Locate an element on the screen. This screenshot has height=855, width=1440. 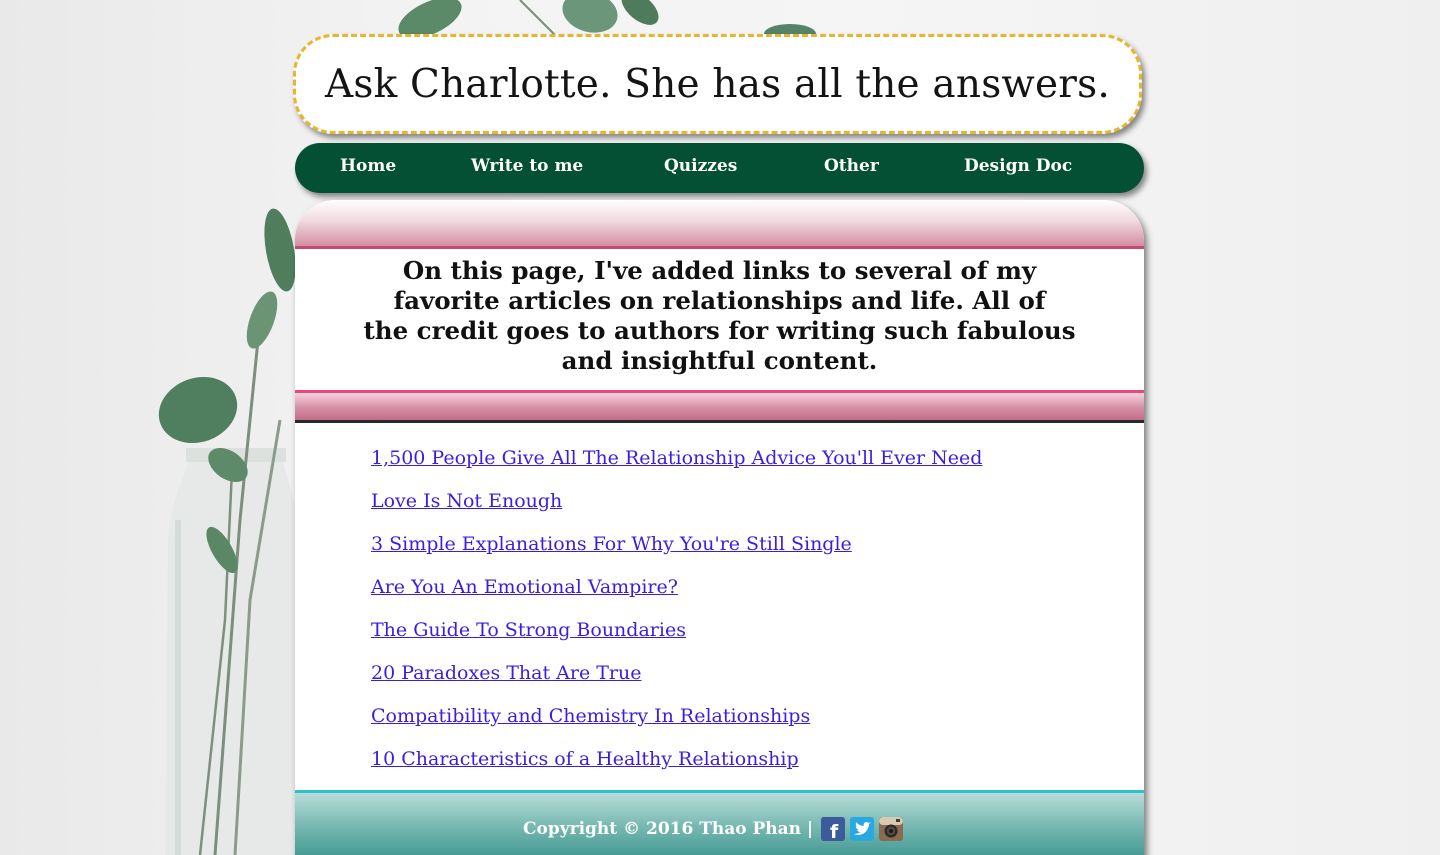
intro-line: and insightful content. is located at coordinates (719, 360).